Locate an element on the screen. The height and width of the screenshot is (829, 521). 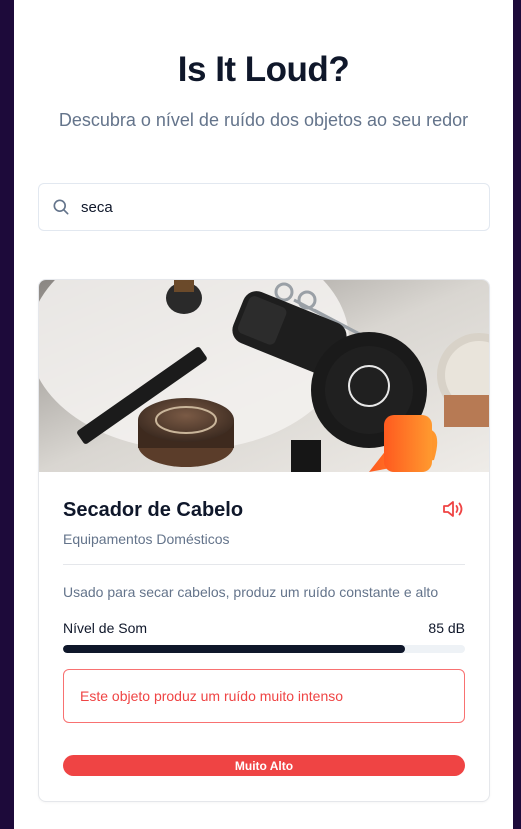
sound-level-label: Nível de Som is located at coordinates (105, 628).